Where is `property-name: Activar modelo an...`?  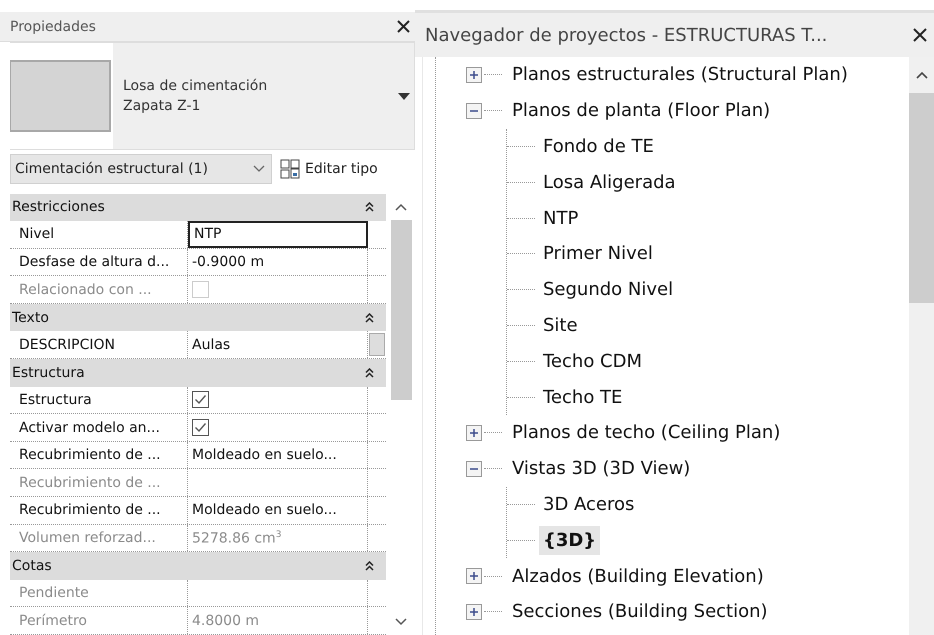
property-name: Activar modelo an... is located at coordinates (99, 427).